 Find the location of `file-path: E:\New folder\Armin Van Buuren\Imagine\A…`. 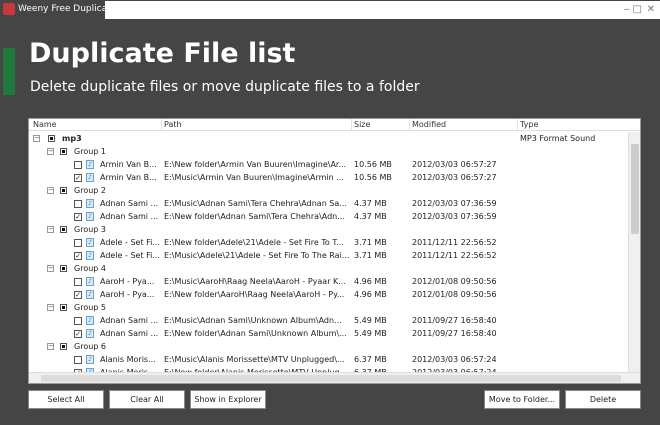

file-path: E:\New folder\Armin Van Buuren\Imagine\A… is located at coordinates (255, 164).